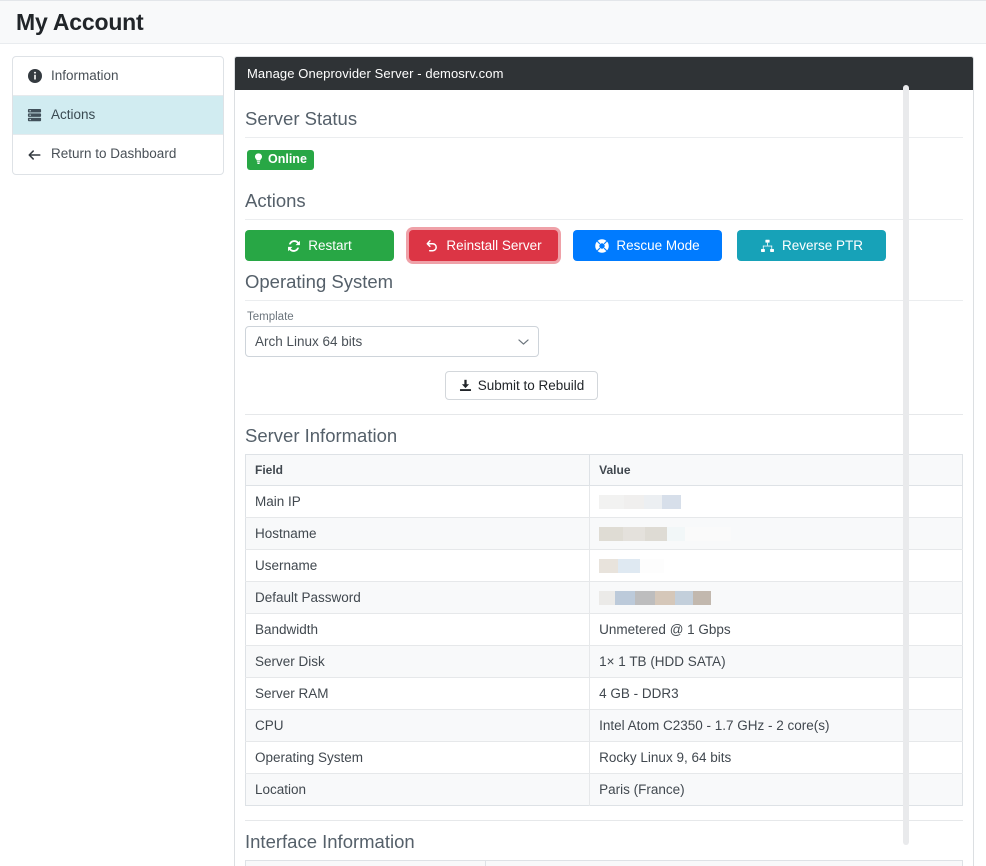 The height and width of the screenshot is (866, 986). I want to click on table-row: Bandwidth Unmetered @ 1 Gbps, so click(604, 629).